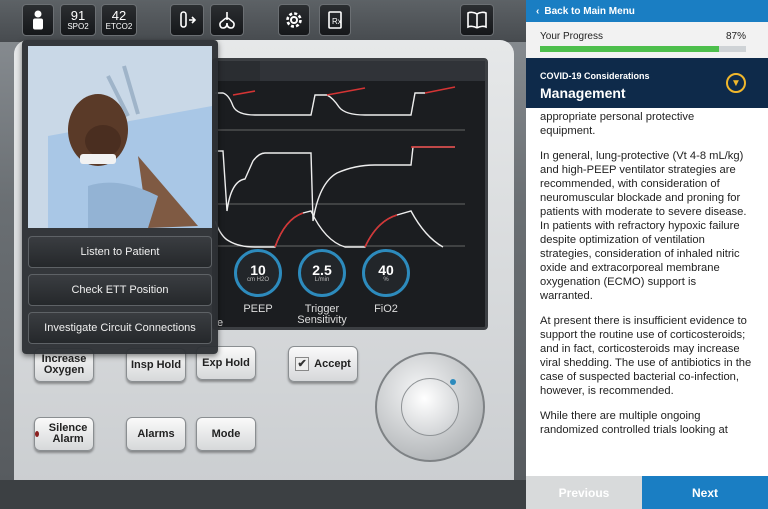  What do you see at coordinates (119, 26) in the screenshot?
I see `etco2-label: ETCO2` at bounding box center [119, 26].